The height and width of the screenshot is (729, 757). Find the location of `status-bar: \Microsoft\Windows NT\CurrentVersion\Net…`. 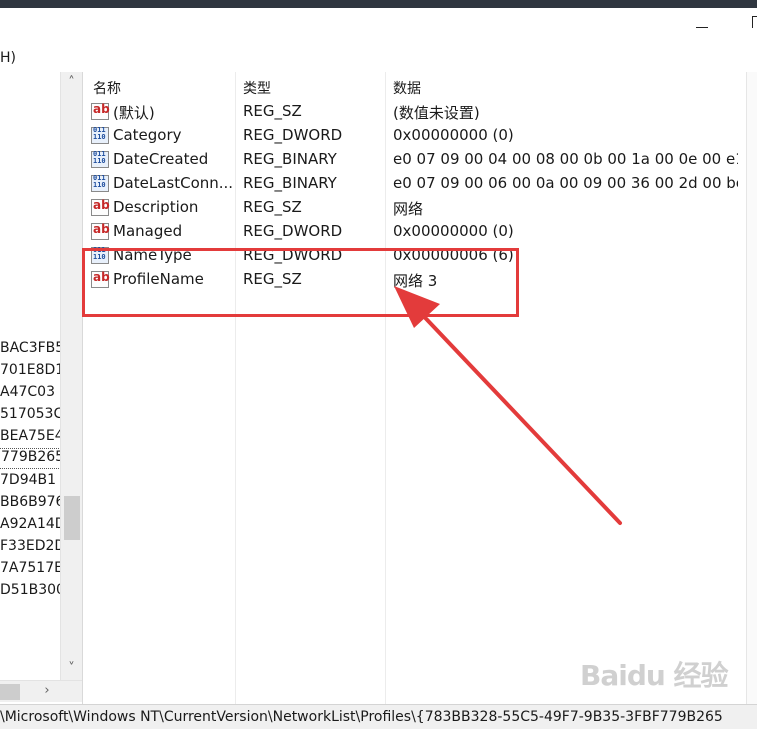

status-bar: \Microsoft\Windows NT\CurrentVersion\Net… is located at coordinates (378, 716).